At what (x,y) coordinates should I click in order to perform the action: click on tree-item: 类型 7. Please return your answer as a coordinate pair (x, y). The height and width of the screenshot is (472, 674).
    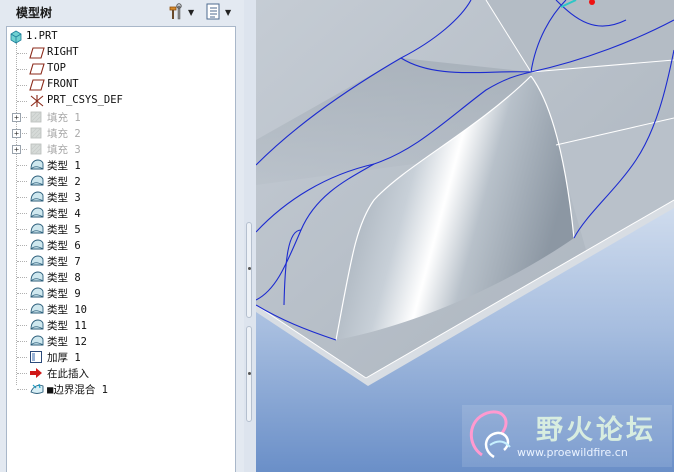
    Looking at the image, I should click on (121, 261).